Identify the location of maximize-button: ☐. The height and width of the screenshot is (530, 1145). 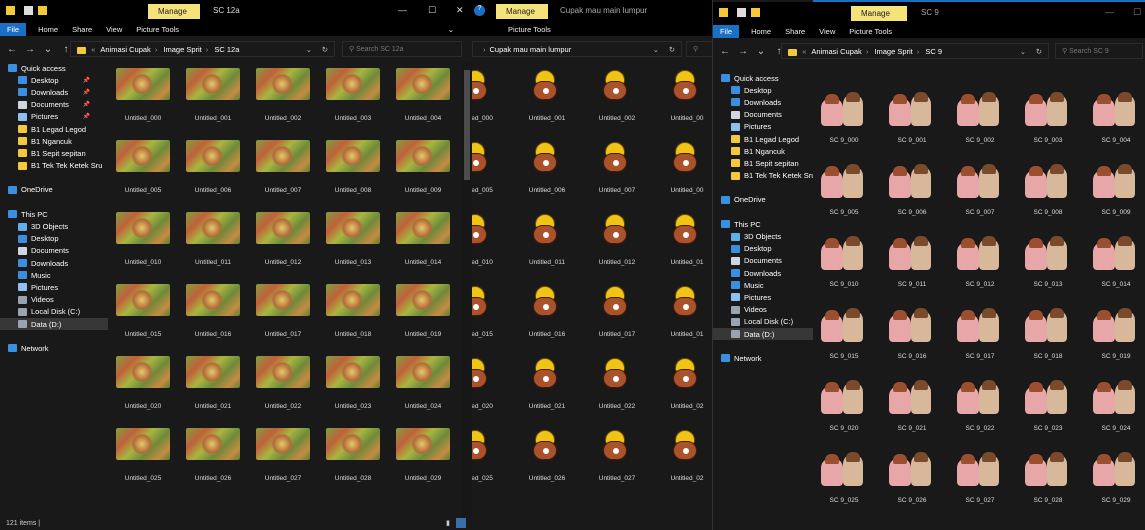
(432, 10).